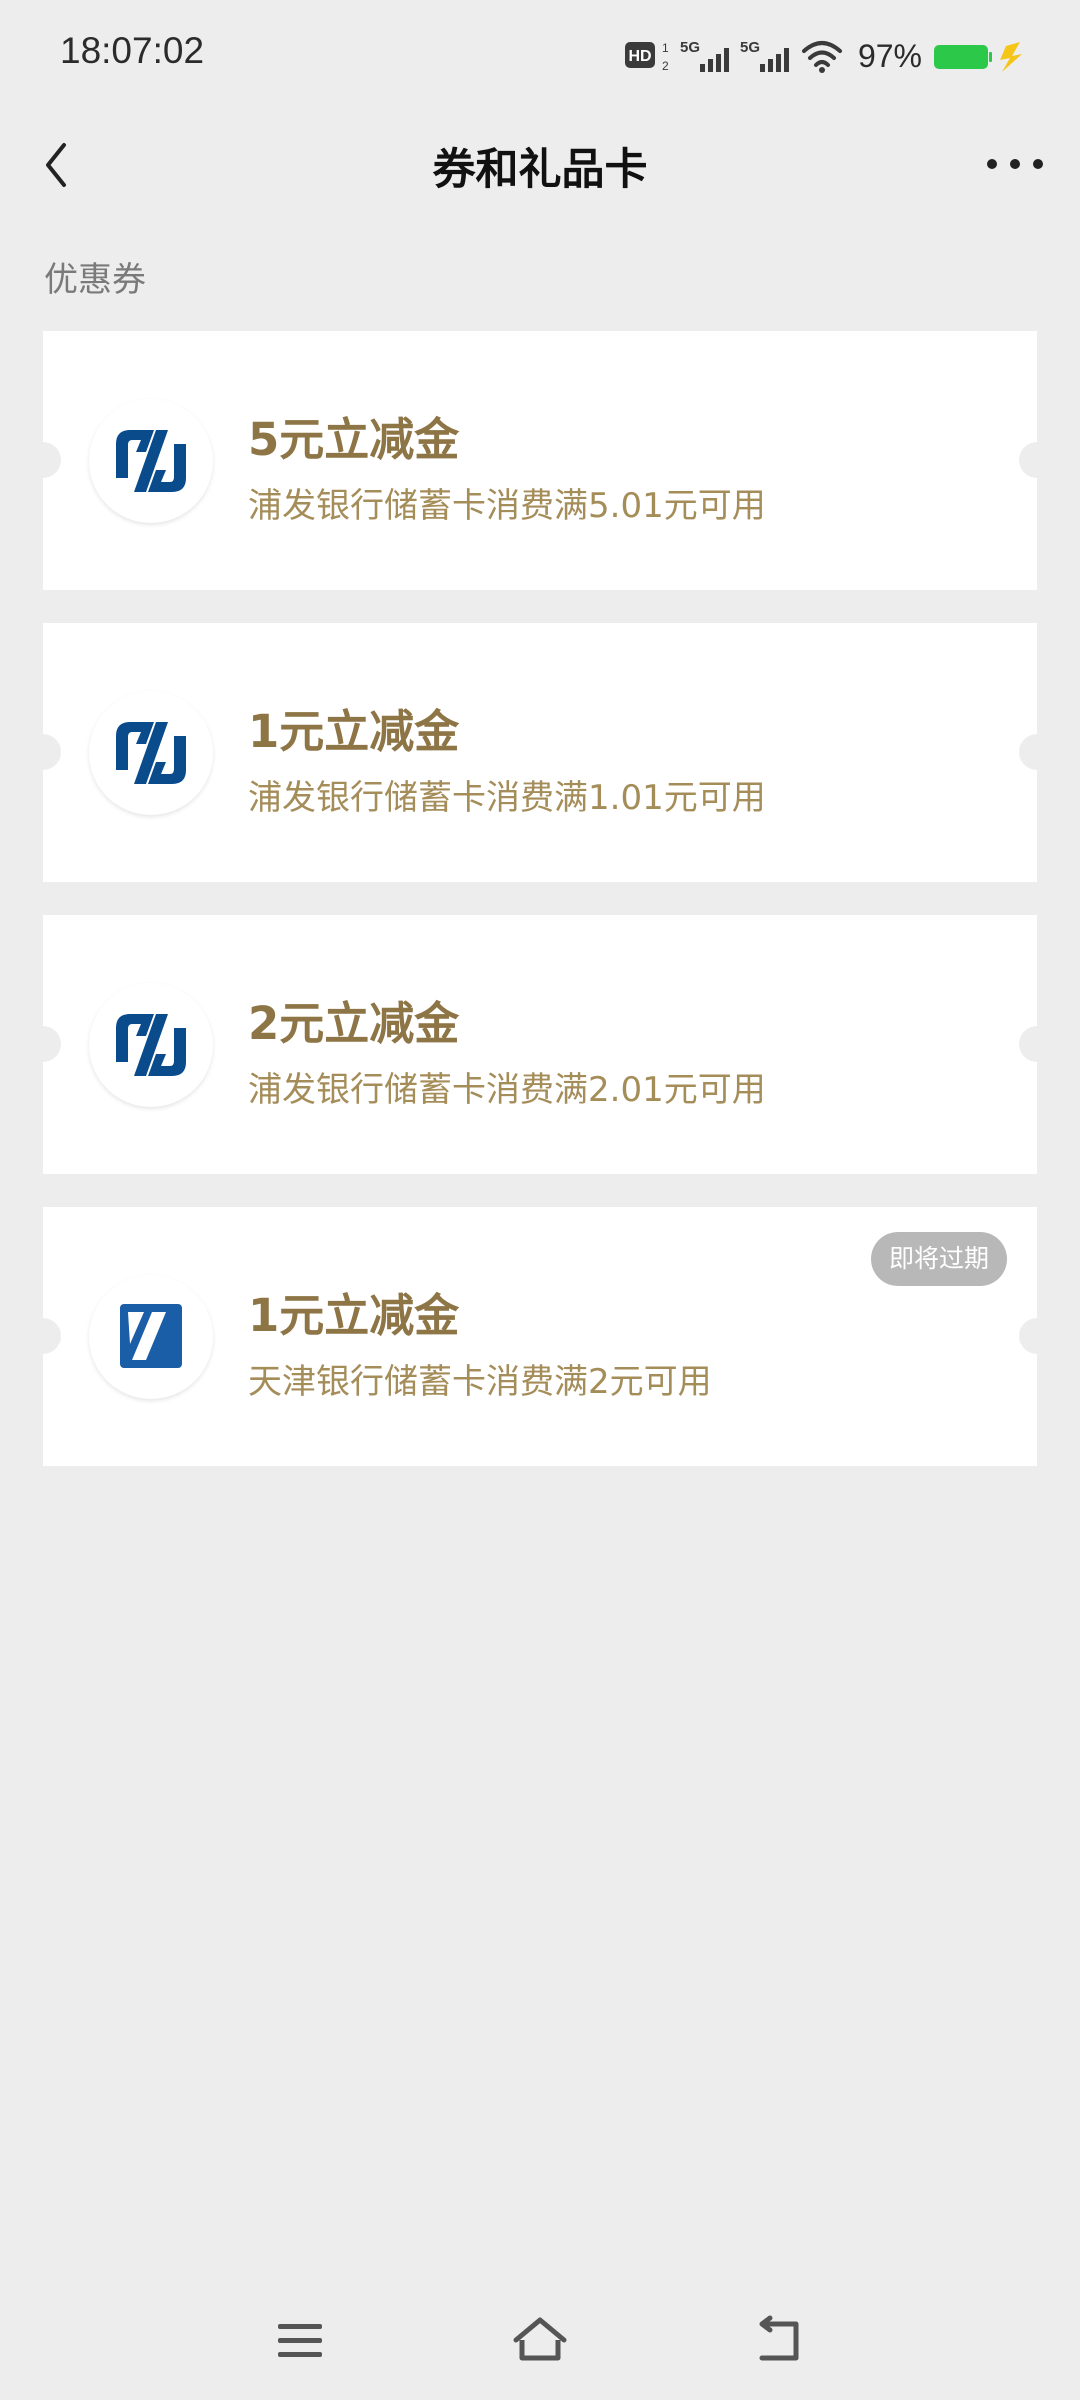  Describe the element at coordinates (889, 55) in the screenshot. I see `battery-percent: 97%` at that location.